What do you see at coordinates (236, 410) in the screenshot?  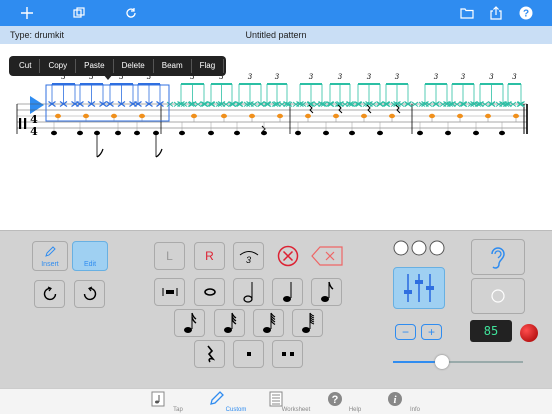 I see `tab-custom-label: Custom` at bounding box center [236, 410].